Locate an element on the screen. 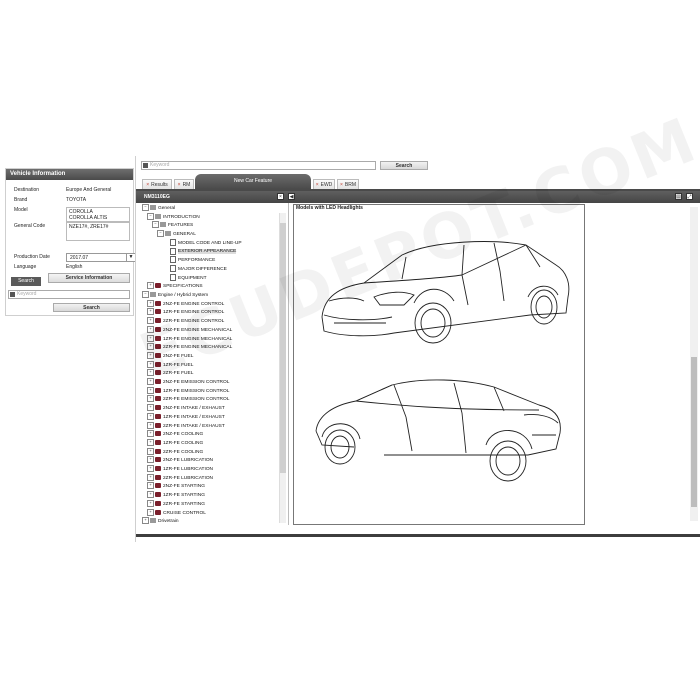 Image resolution: width=700 pixels, height=700 pixels. document-scrollbar is located at coordinates (694, 364).